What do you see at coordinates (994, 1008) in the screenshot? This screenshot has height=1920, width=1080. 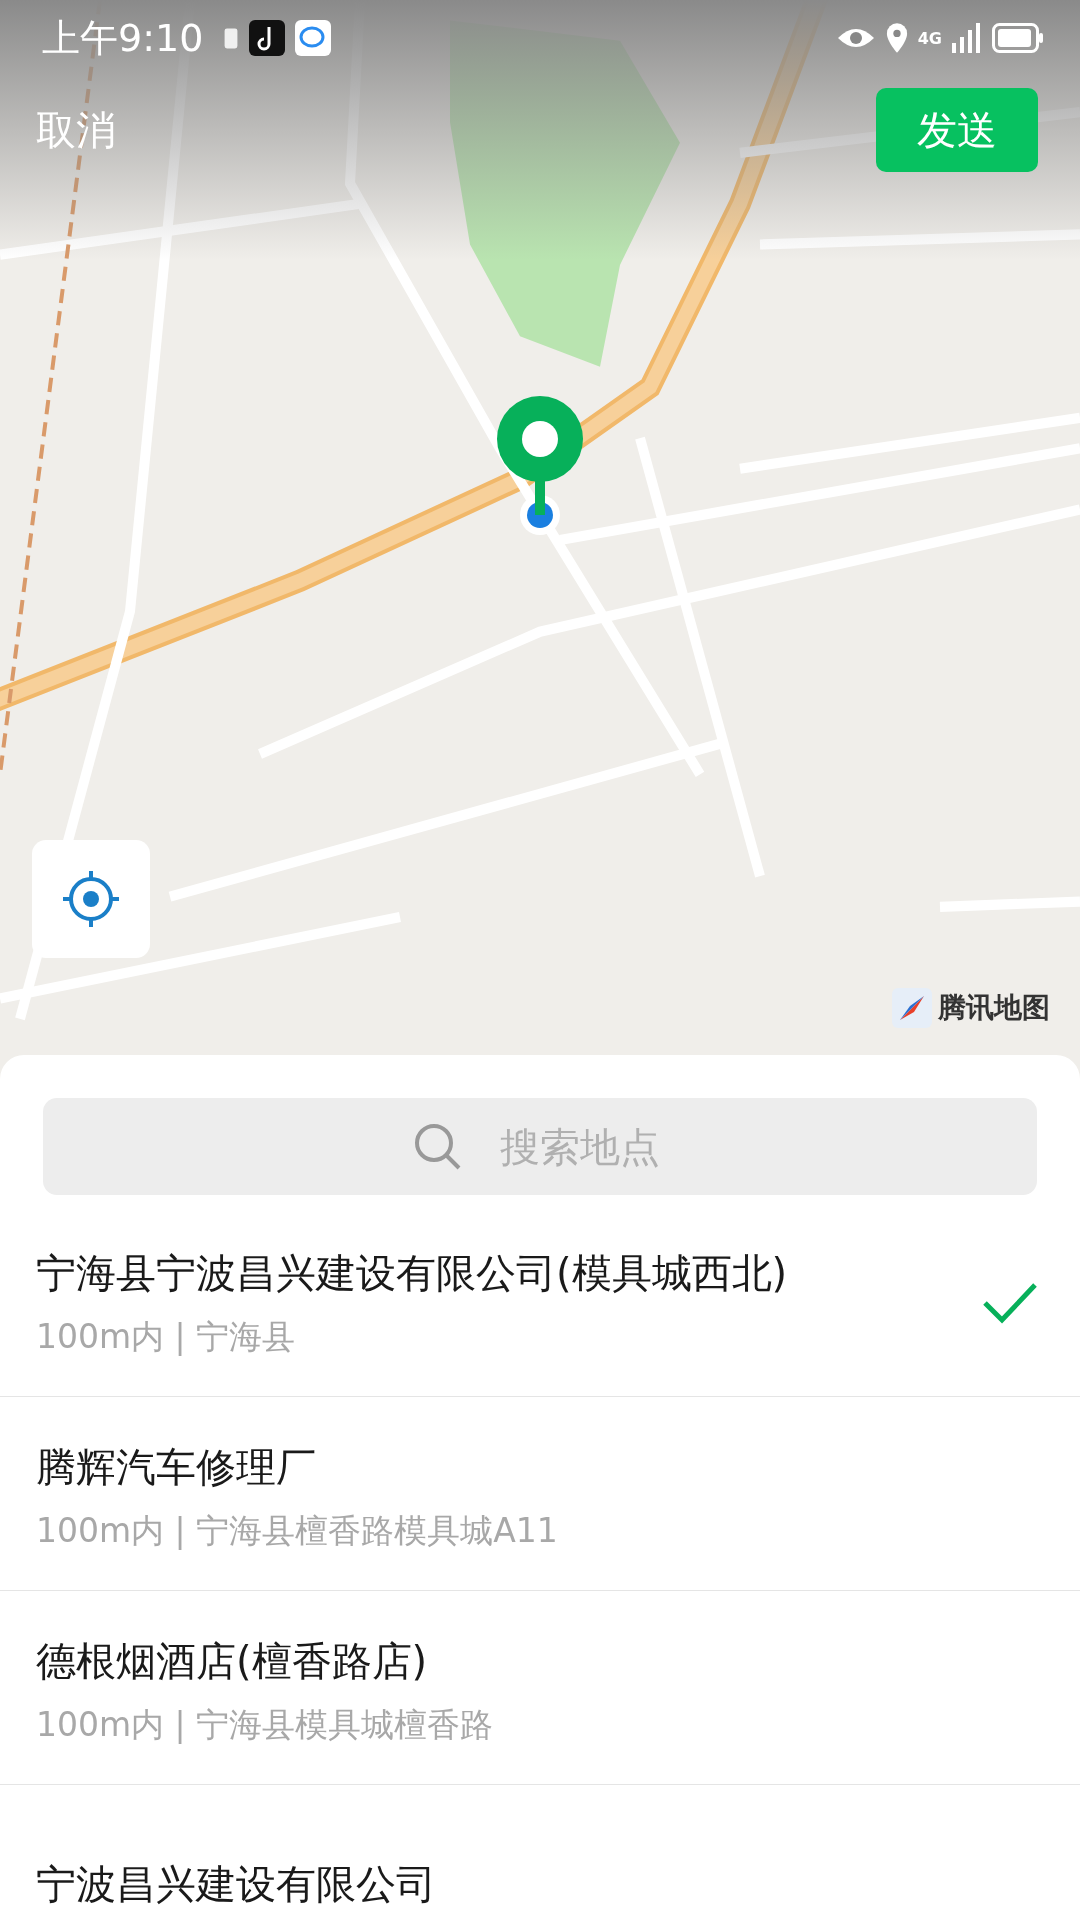 I see `map-logo-text: 腾讯地图` at bounding box center [994, 1008].